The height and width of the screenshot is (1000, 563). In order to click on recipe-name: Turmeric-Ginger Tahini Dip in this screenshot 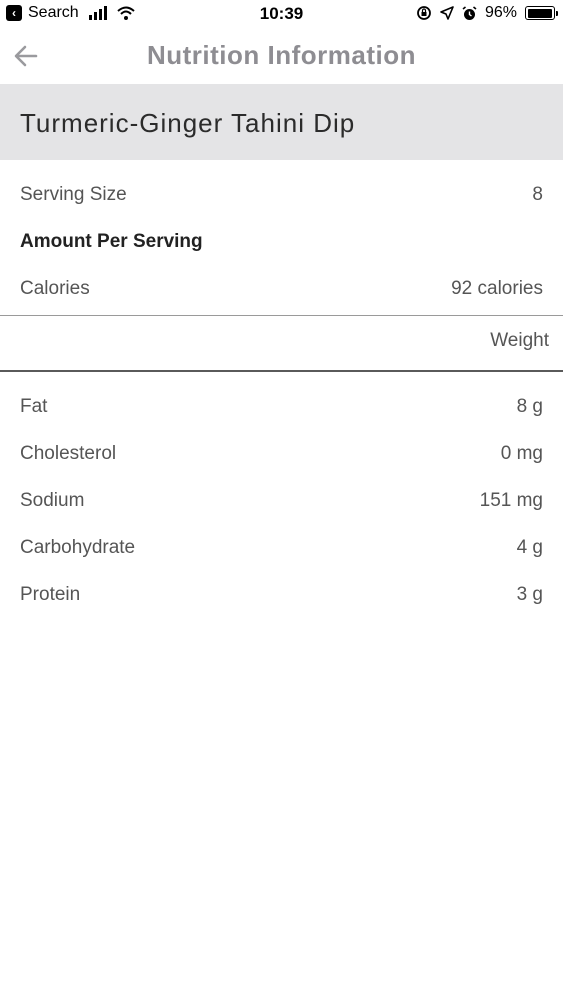, I will do `click(188, 123)`.